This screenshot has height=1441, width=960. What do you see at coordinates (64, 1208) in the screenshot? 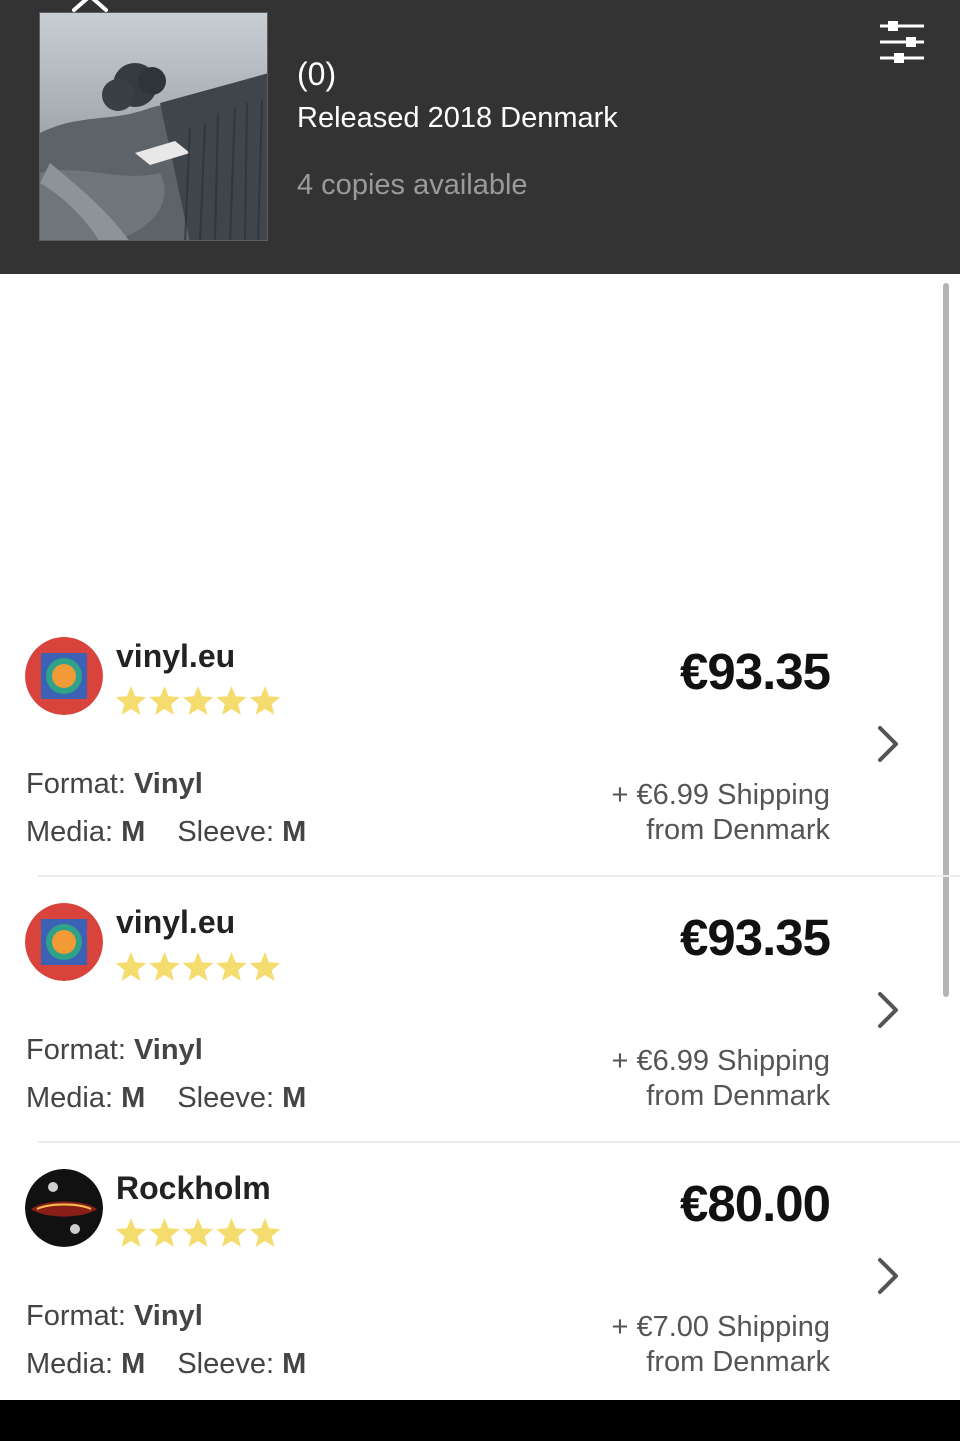
I see `rockholm-logo-icon` at bounding box center [64, 1208].